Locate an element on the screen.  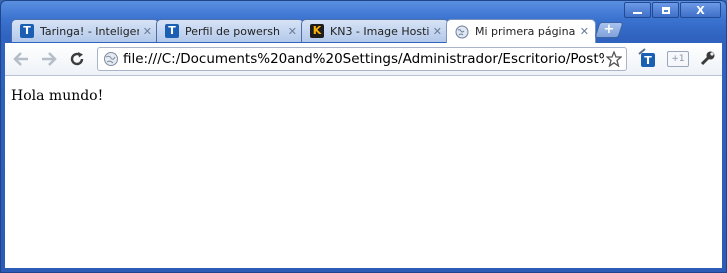
taringa-extension-icon: T is located at coordinates (646, 57).